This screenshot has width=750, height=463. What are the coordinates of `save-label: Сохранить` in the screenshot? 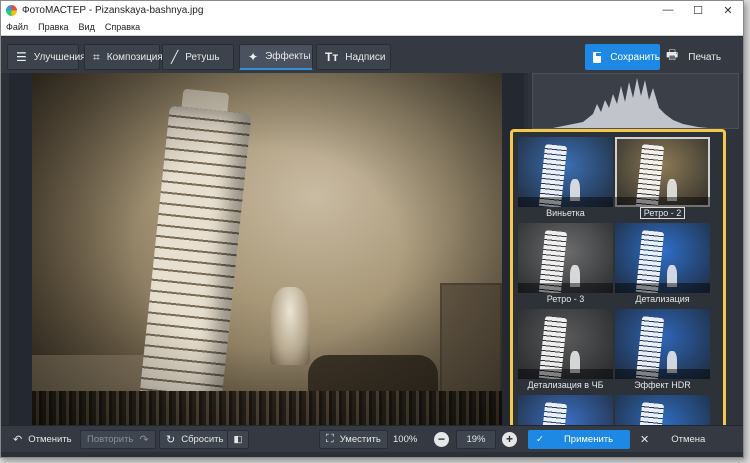 It's located at (635, 57).